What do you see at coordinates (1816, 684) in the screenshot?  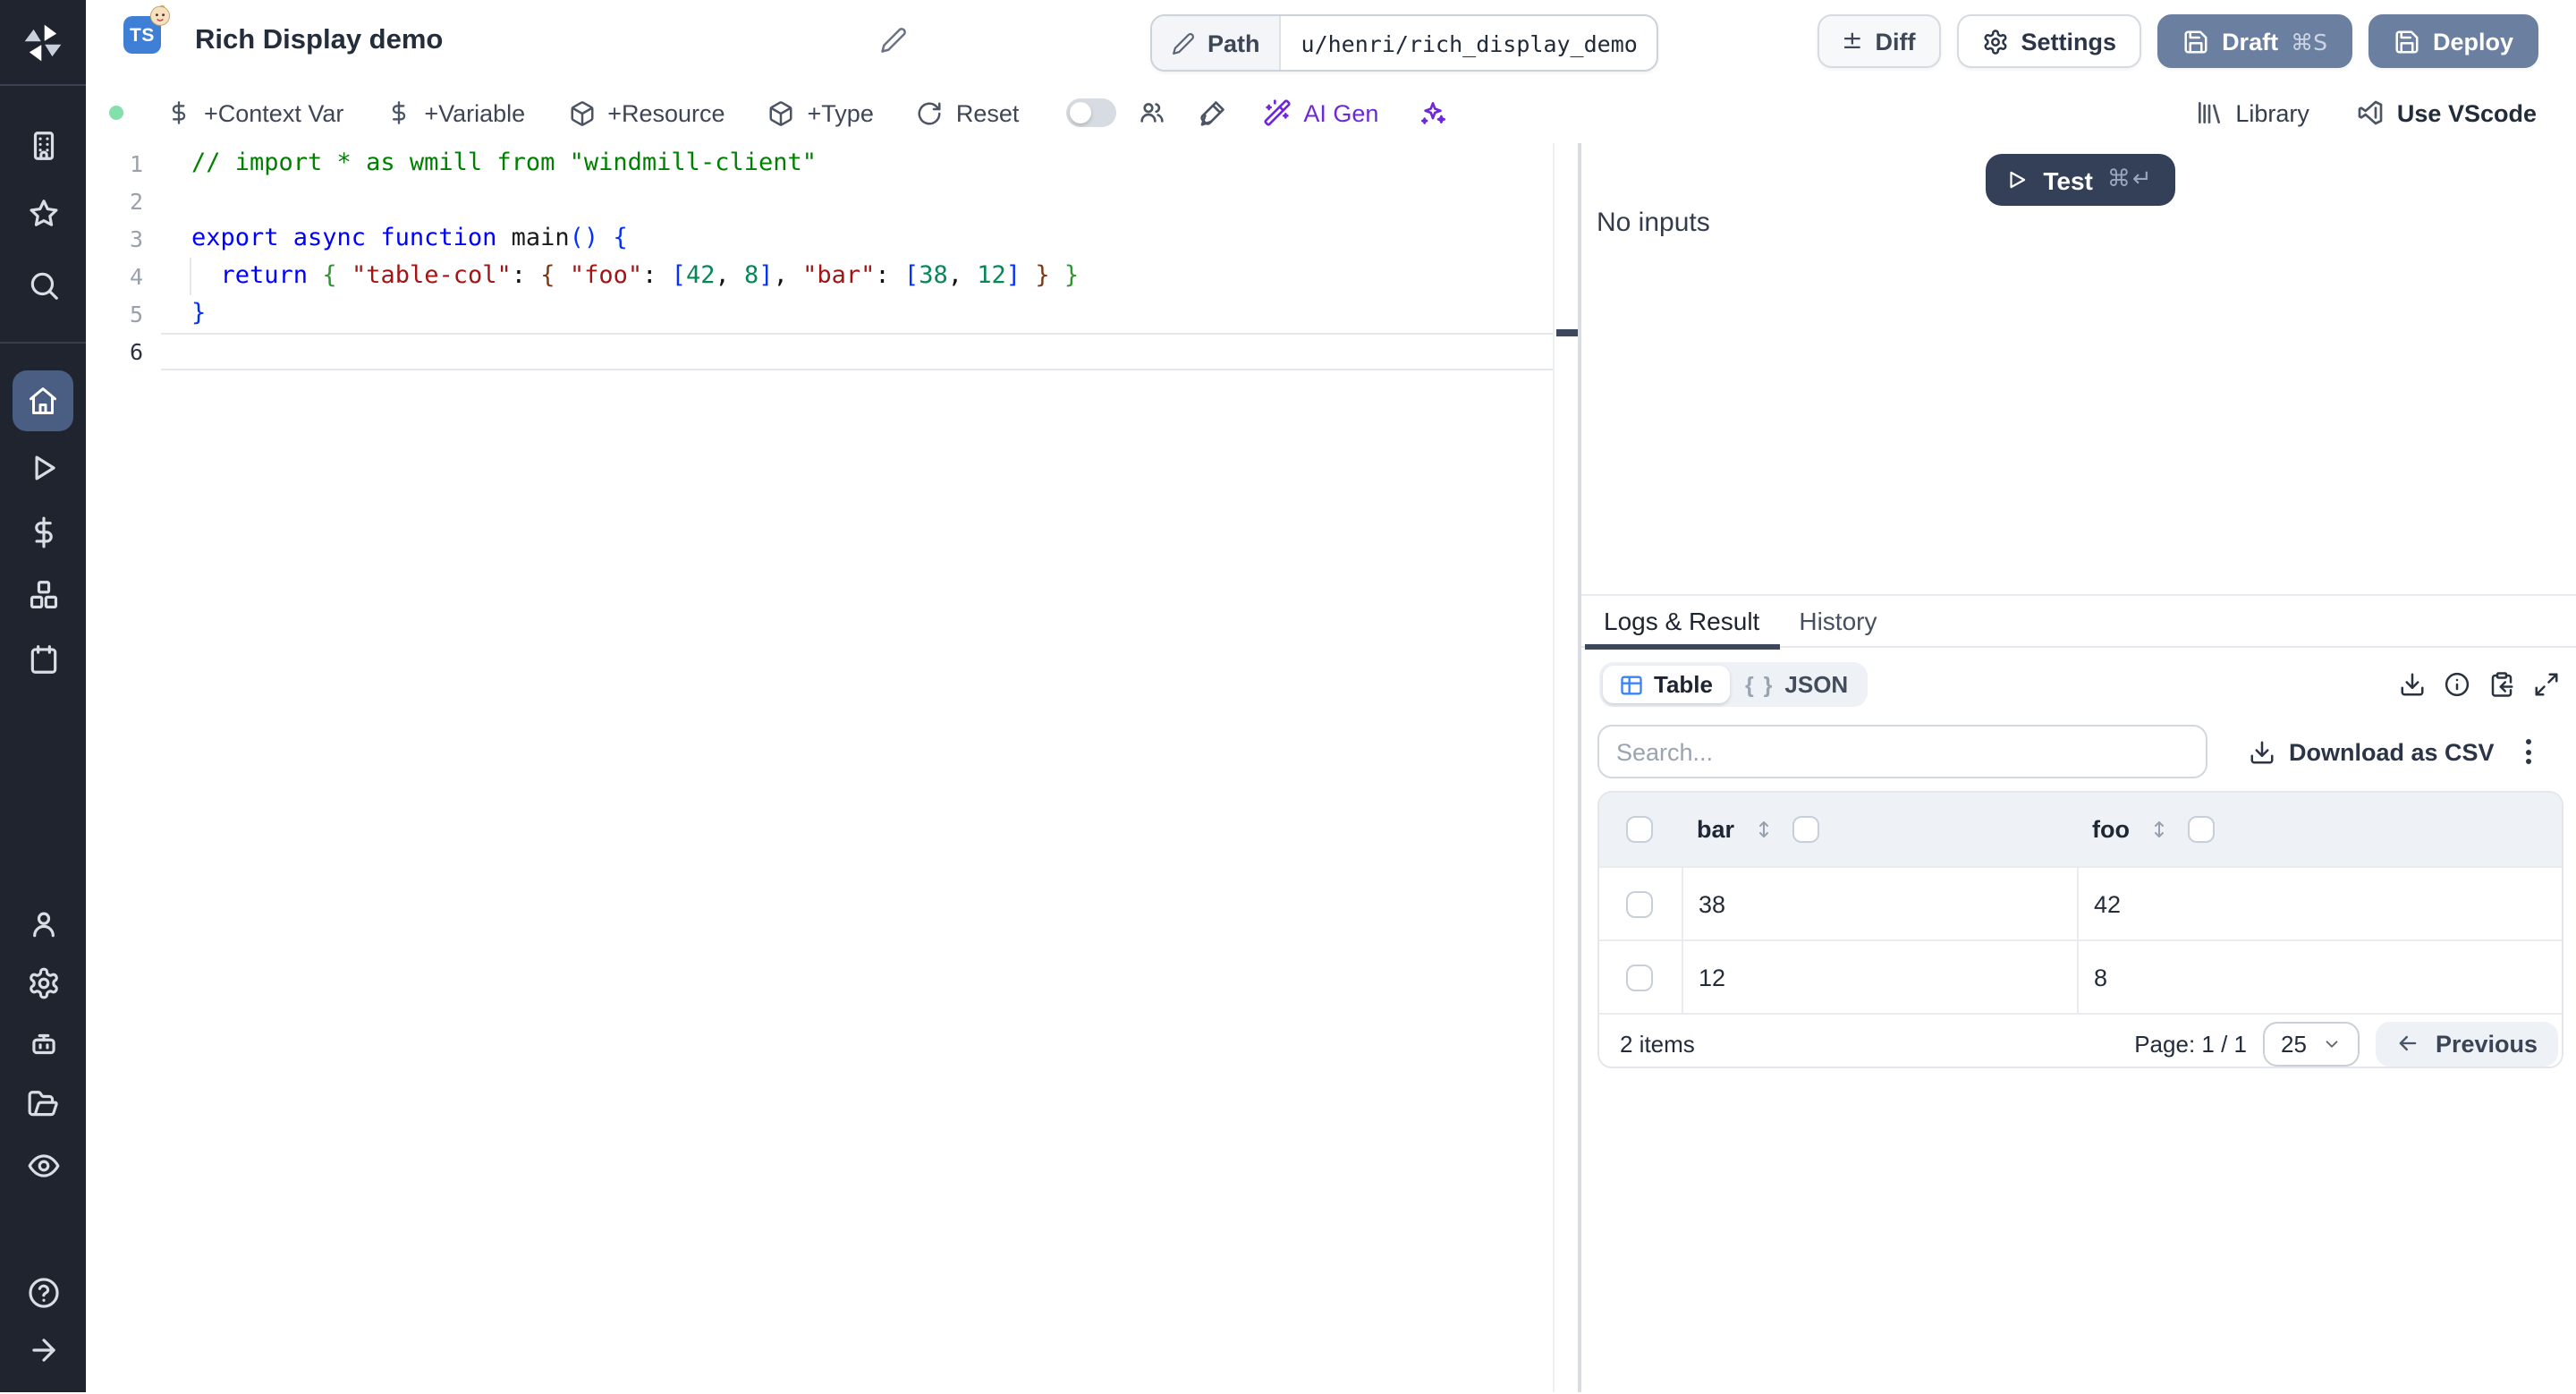 I see `view-toggle-json-label: JSON` at bounding box center [1816, 684].